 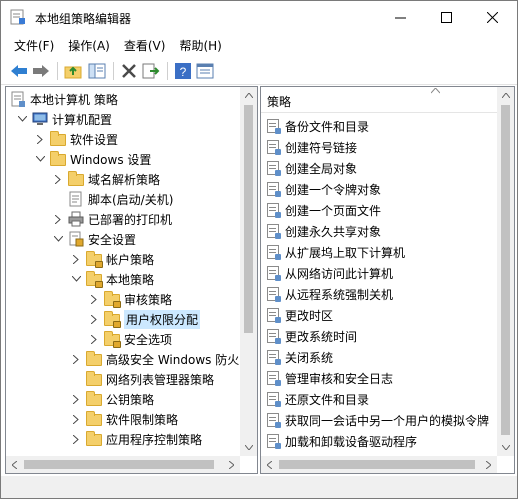 What do you see at coordinates (200, 45) in the screenshot?
I see `menu-help: 帮助(H)` at bounding box center [200, 45].